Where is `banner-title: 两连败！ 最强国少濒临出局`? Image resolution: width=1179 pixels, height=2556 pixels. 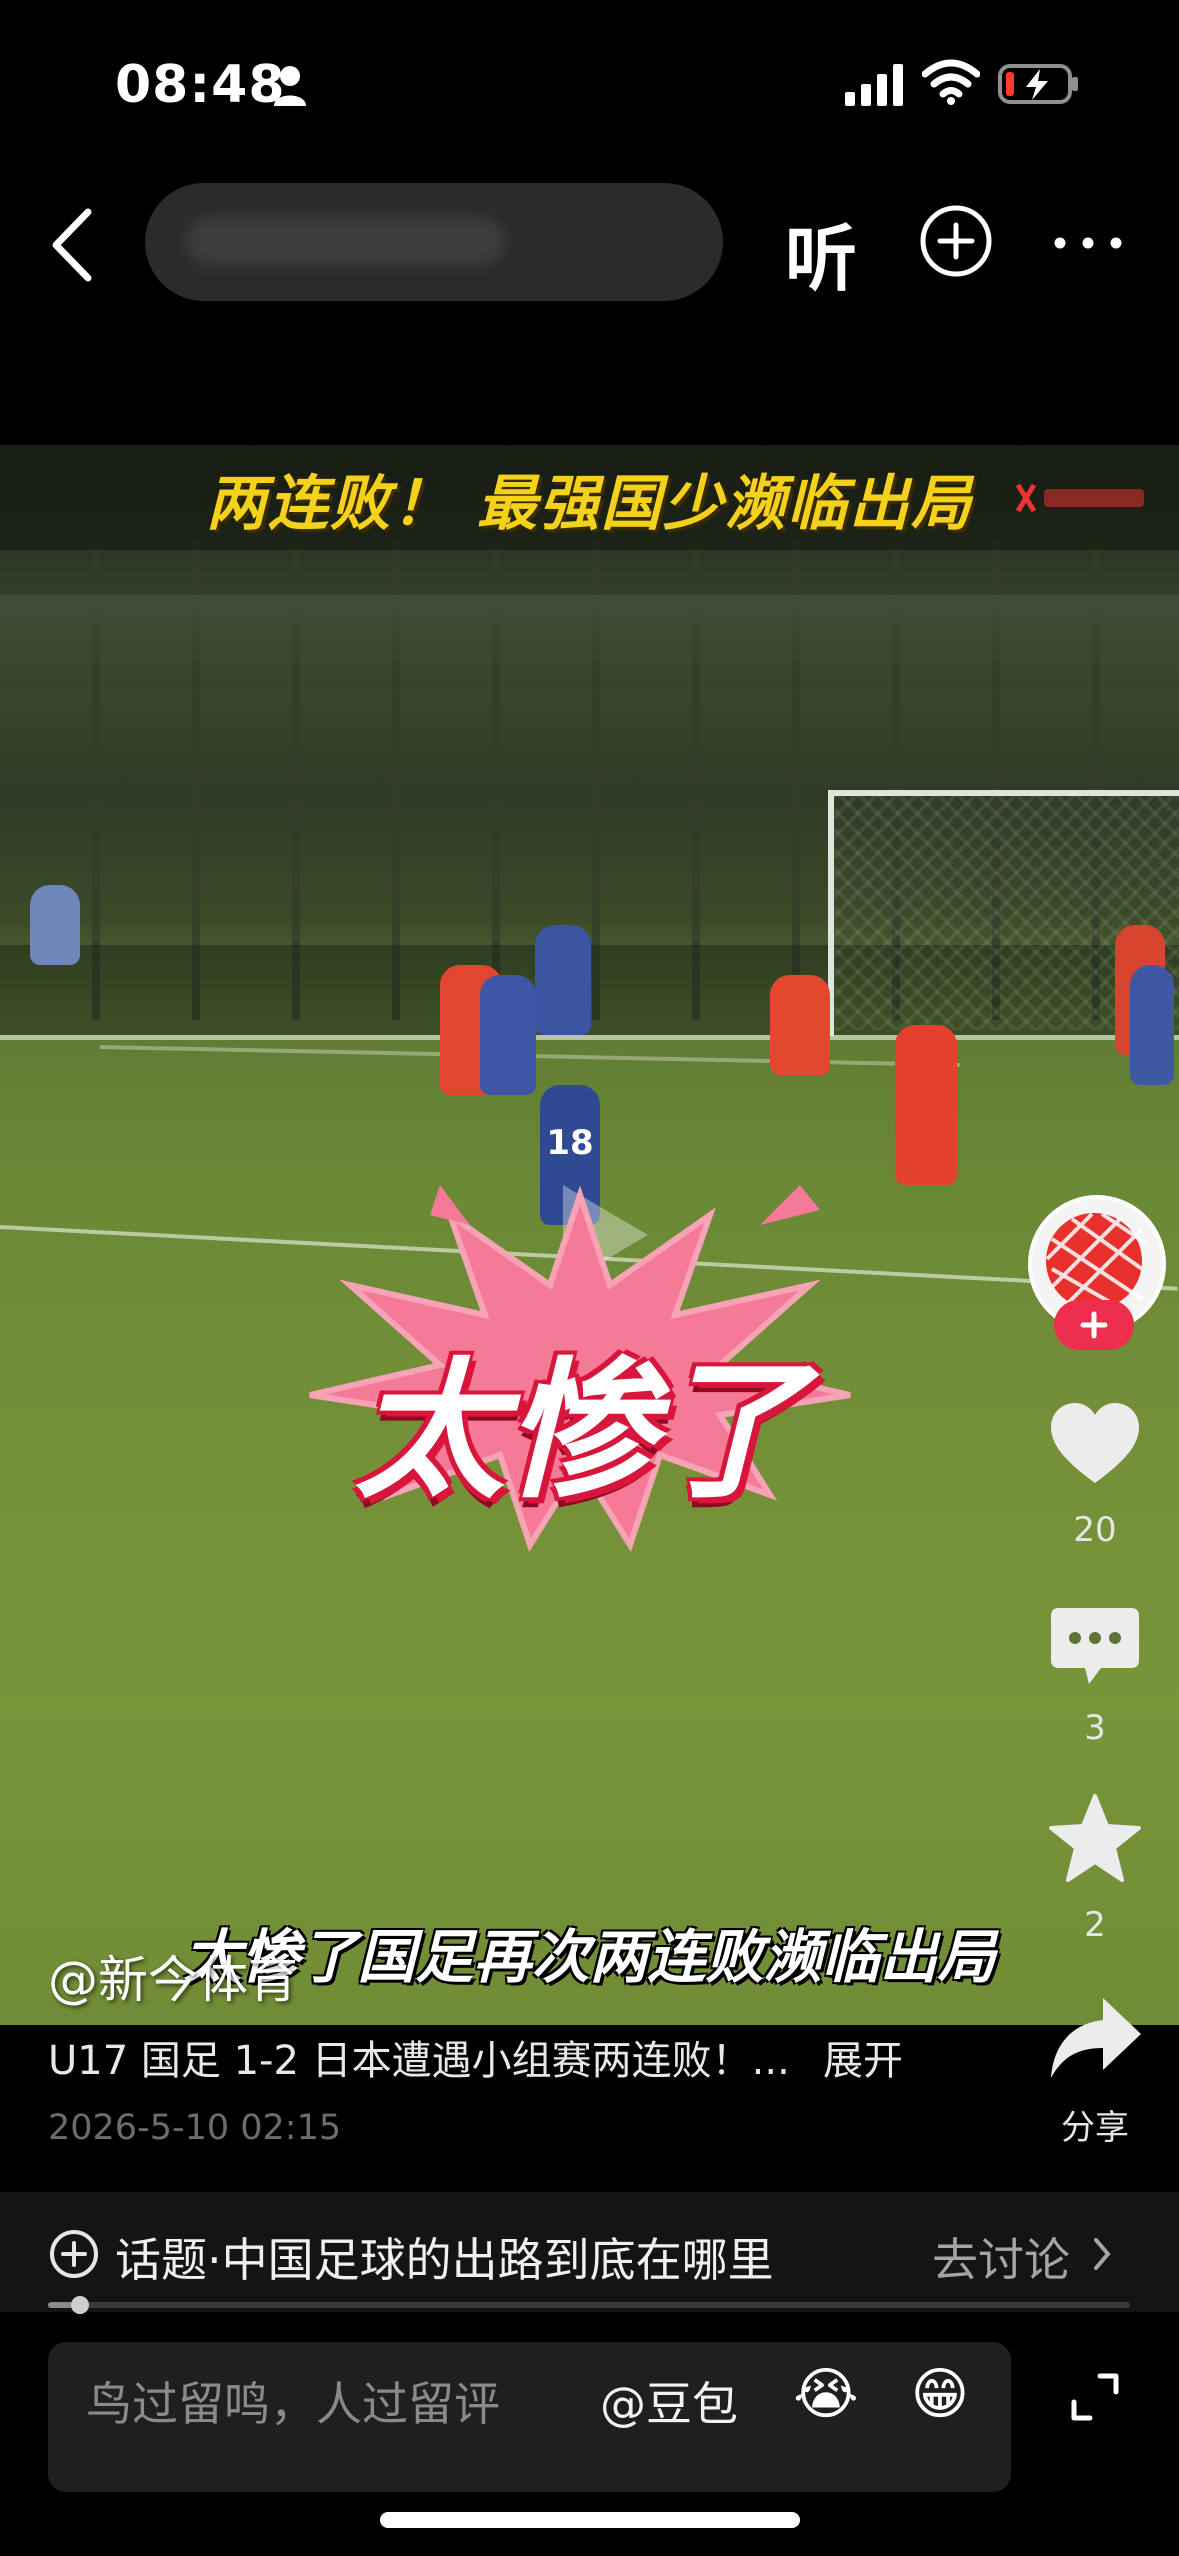 banner-title: 两连败！ 最强国少濒临出局 is located at coordinates (589, 504).